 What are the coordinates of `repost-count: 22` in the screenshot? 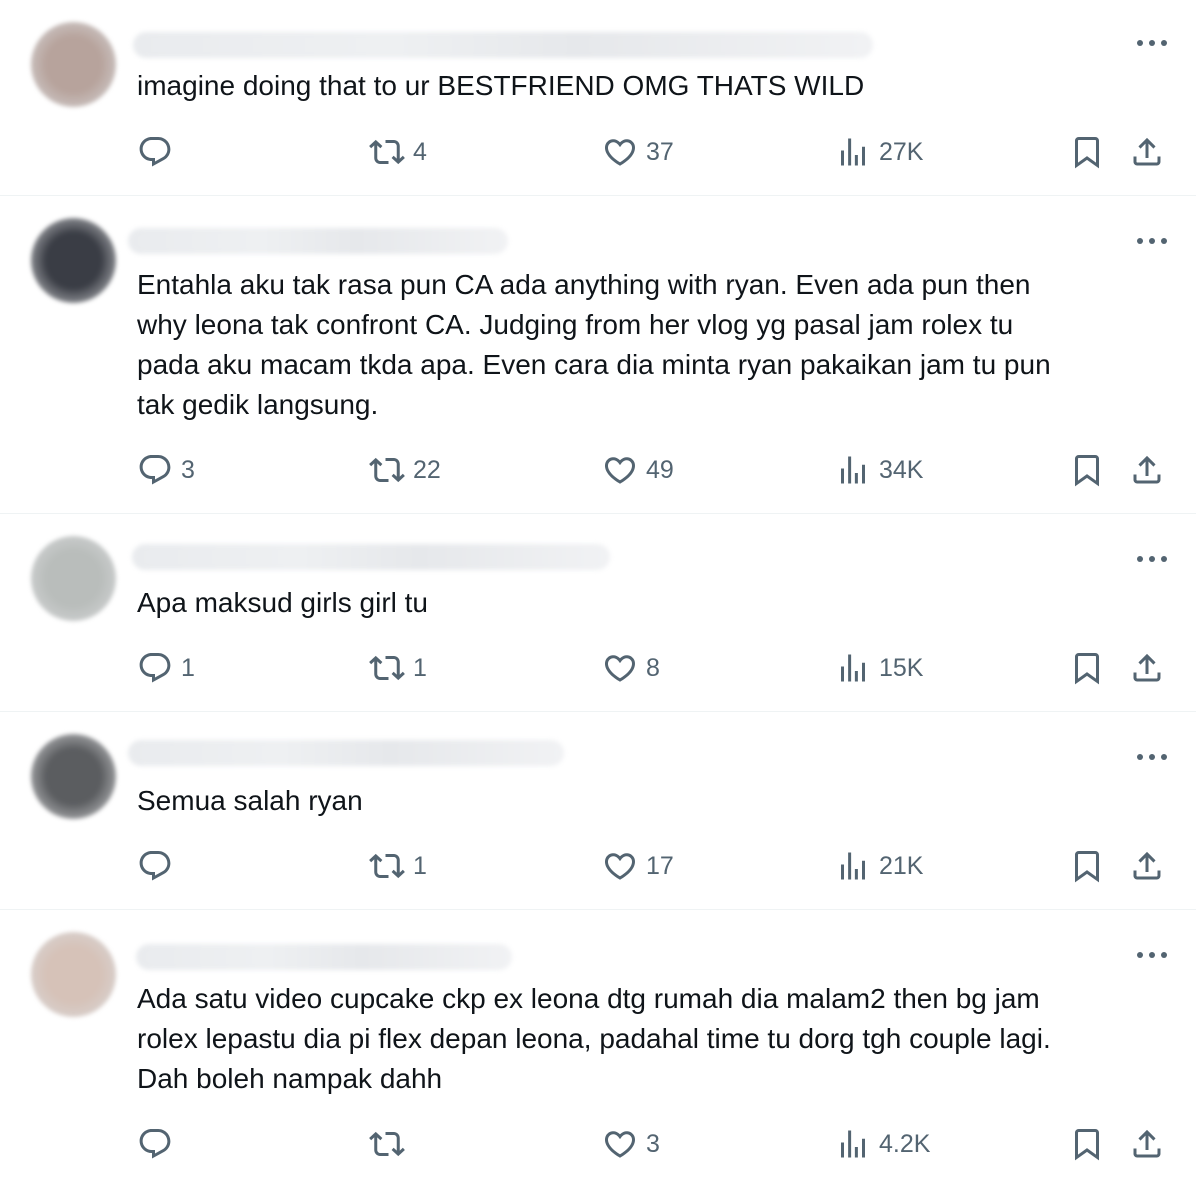 It's located at (427, 469).